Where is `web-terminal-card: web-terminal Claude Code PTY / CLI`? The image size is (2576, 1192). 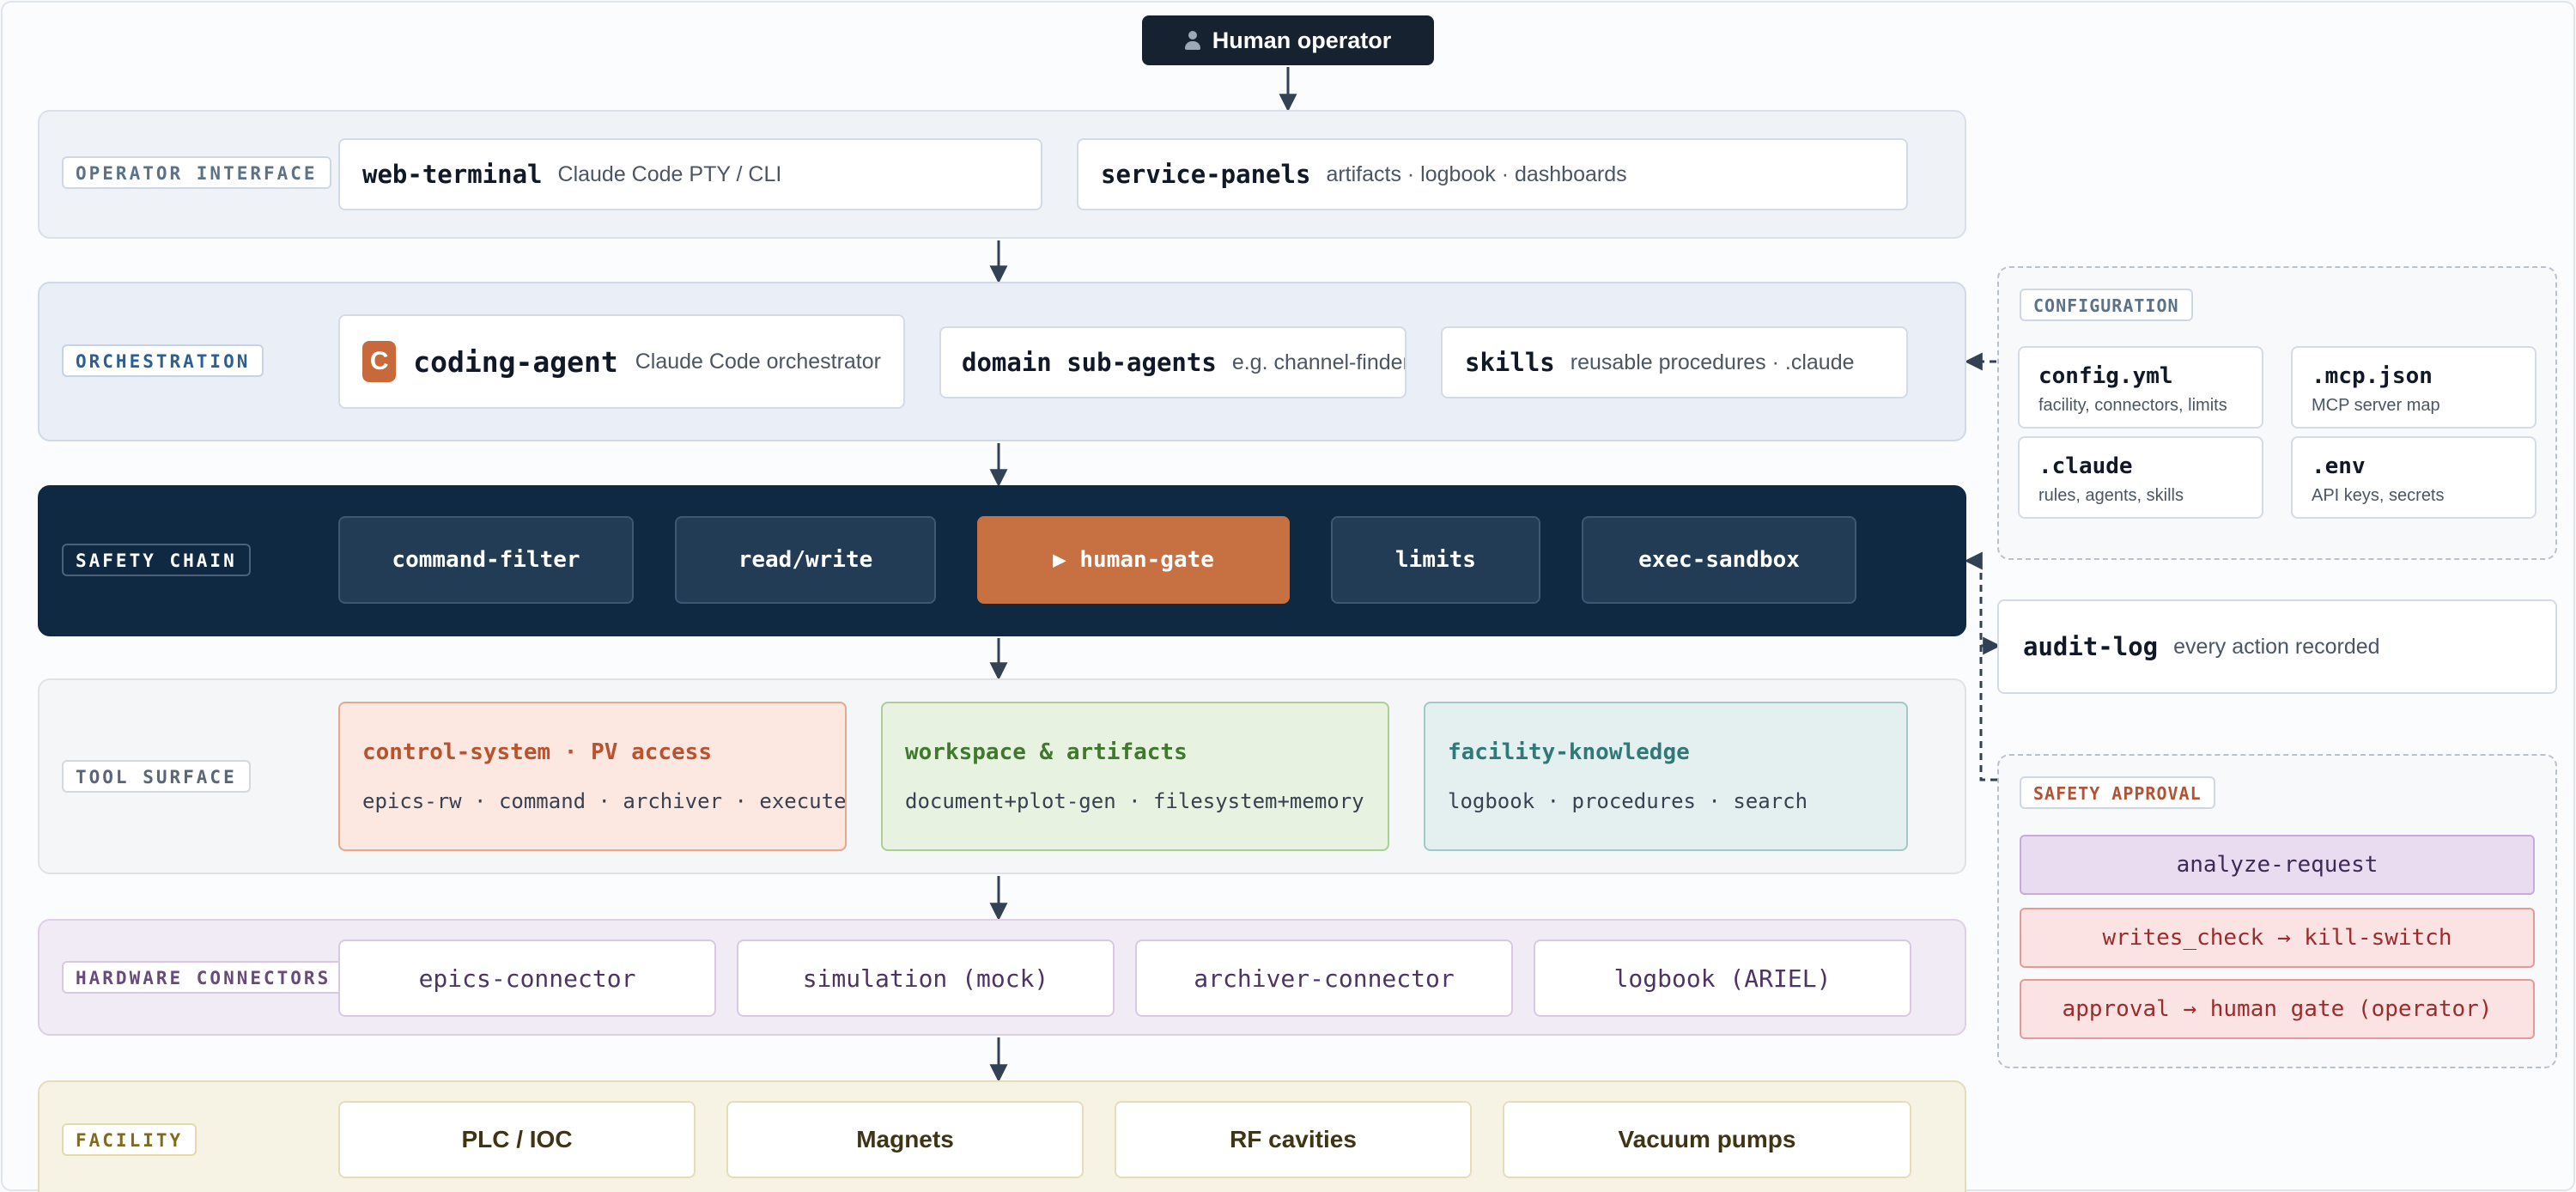
web-terminal-card: web-terminal Claude Code PTY / CLI is located at coordinates (690, 174).